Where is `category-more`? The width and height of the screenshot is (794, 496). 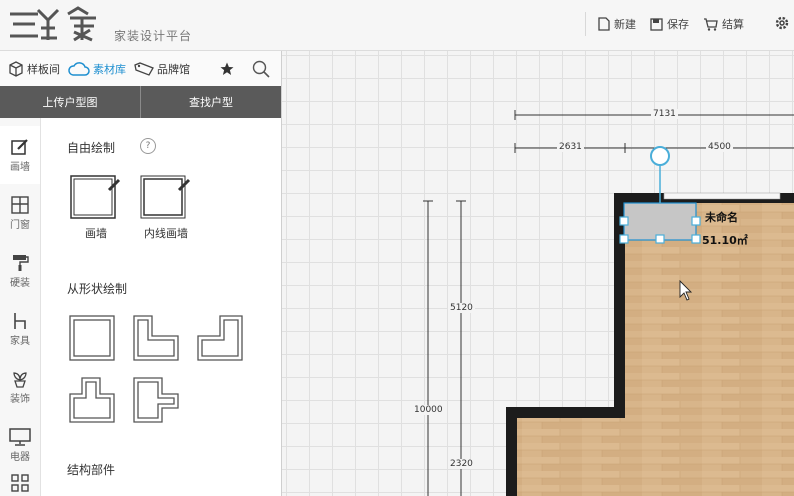 category-more is located at coordinates (20, 483).